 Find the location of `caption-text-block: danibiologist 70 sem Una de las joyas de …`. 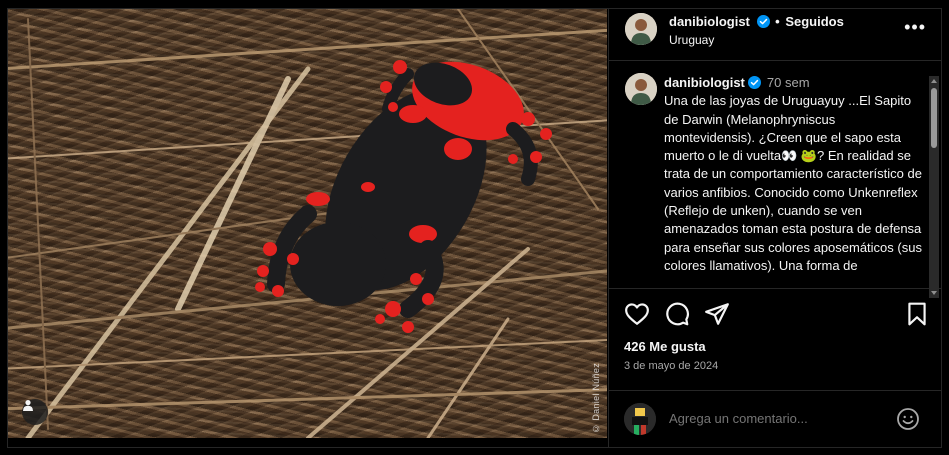

caption-text-block: danibiologist 70 sem Una de las joyas de … is located at coordinates (793, 174).